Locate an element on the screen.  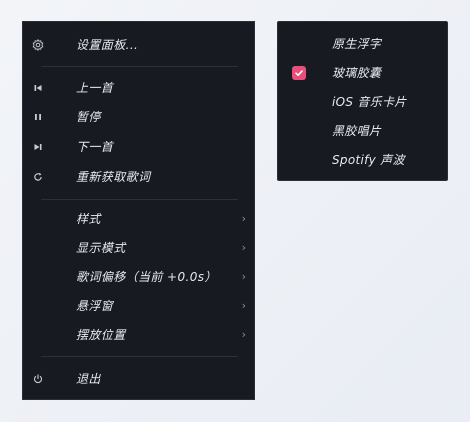
submenu-item-spotify-wave: Spotify 声波 is located at coordinates (362, 160).